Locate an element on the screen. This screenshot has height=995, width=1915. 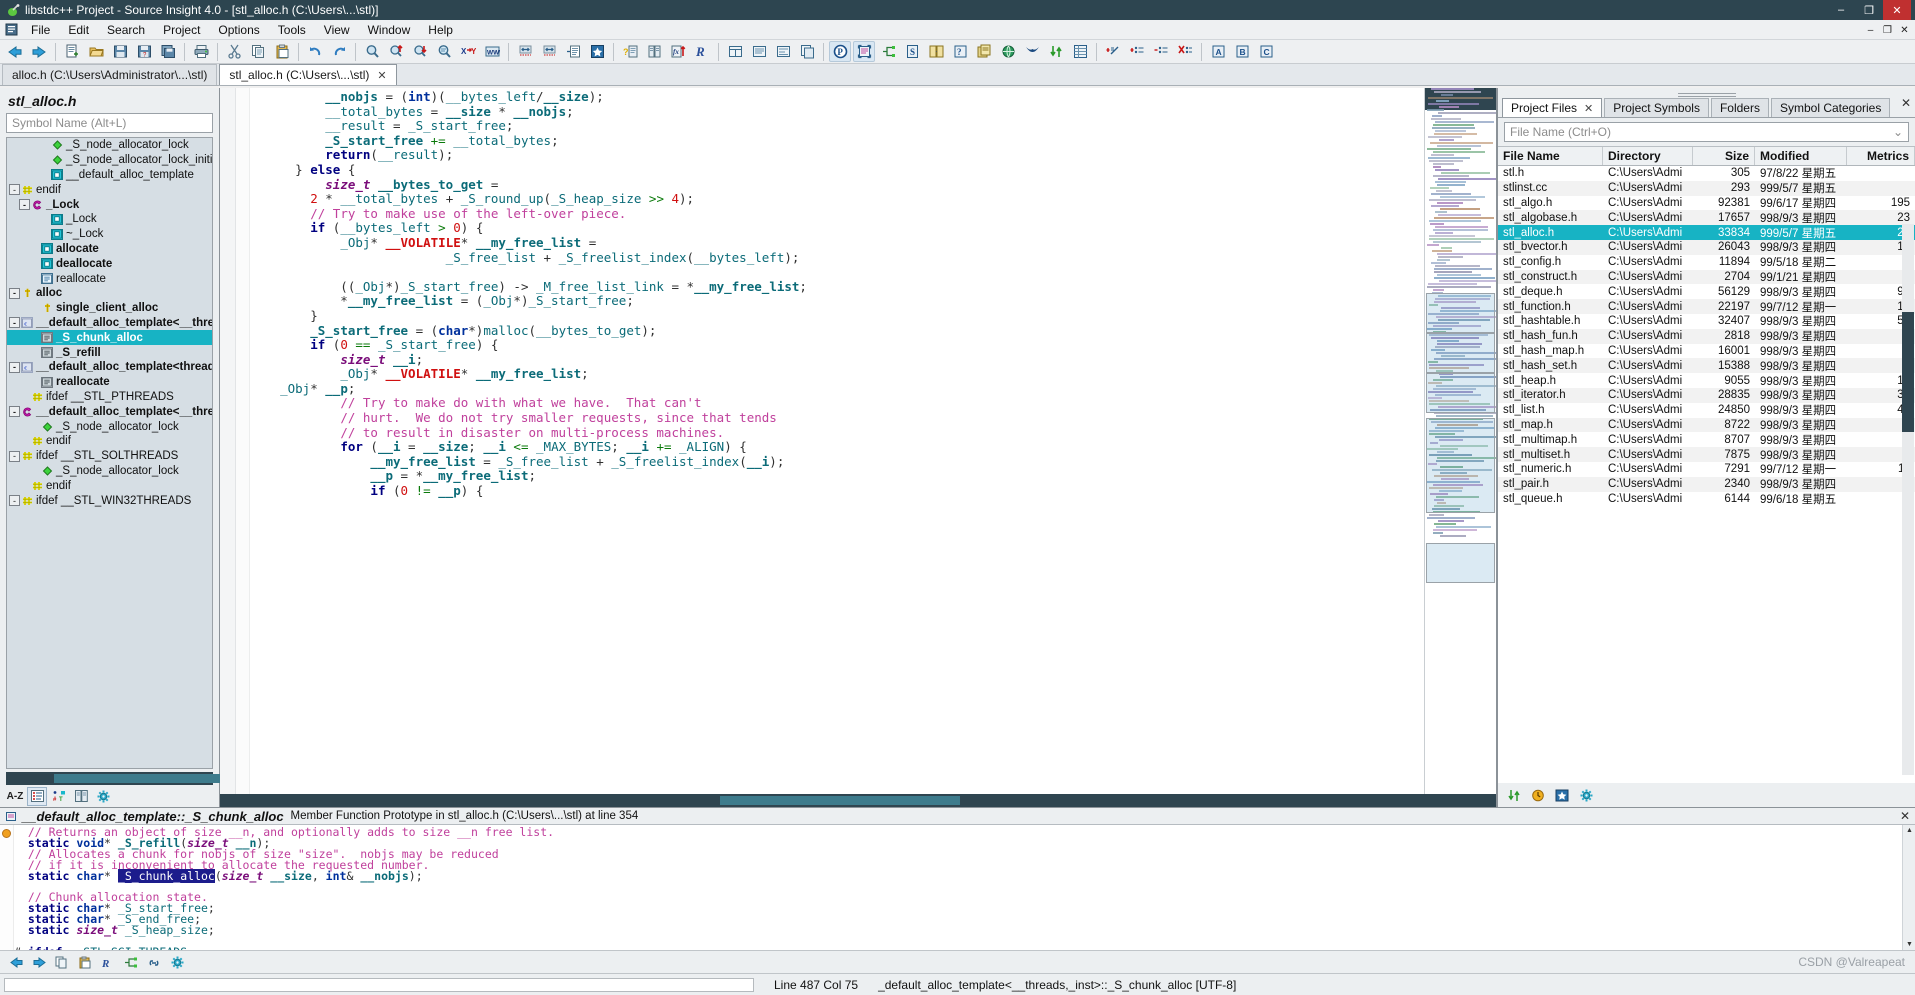
mdi-restore-button: ❐ is located at coordinates (1887, 30).